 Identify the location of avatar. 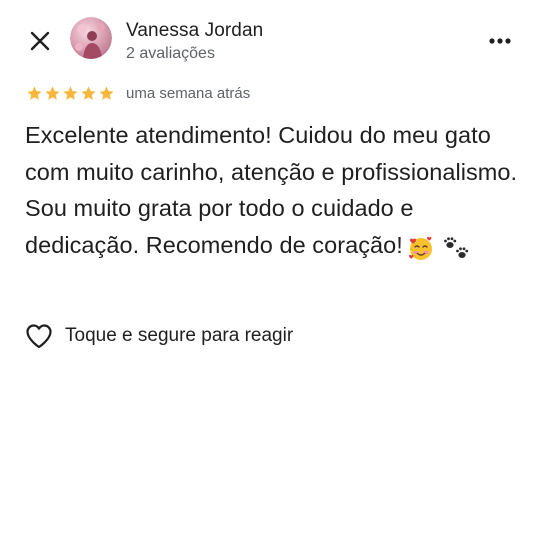
(91, 38).